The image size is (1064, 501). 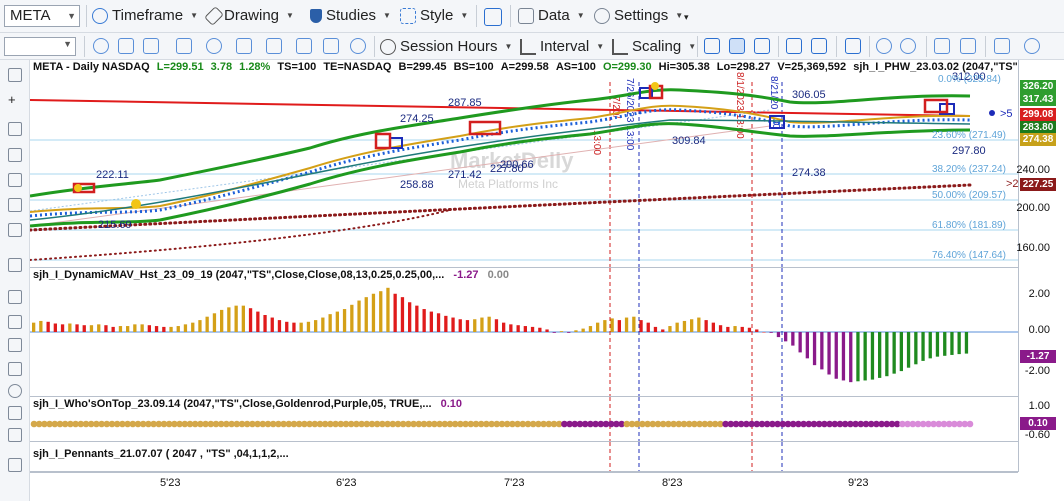 What do you see at coordinates (580, 15) in the screenshot?
I see `caret-icon: ▼` at bounding box center [580, 15].